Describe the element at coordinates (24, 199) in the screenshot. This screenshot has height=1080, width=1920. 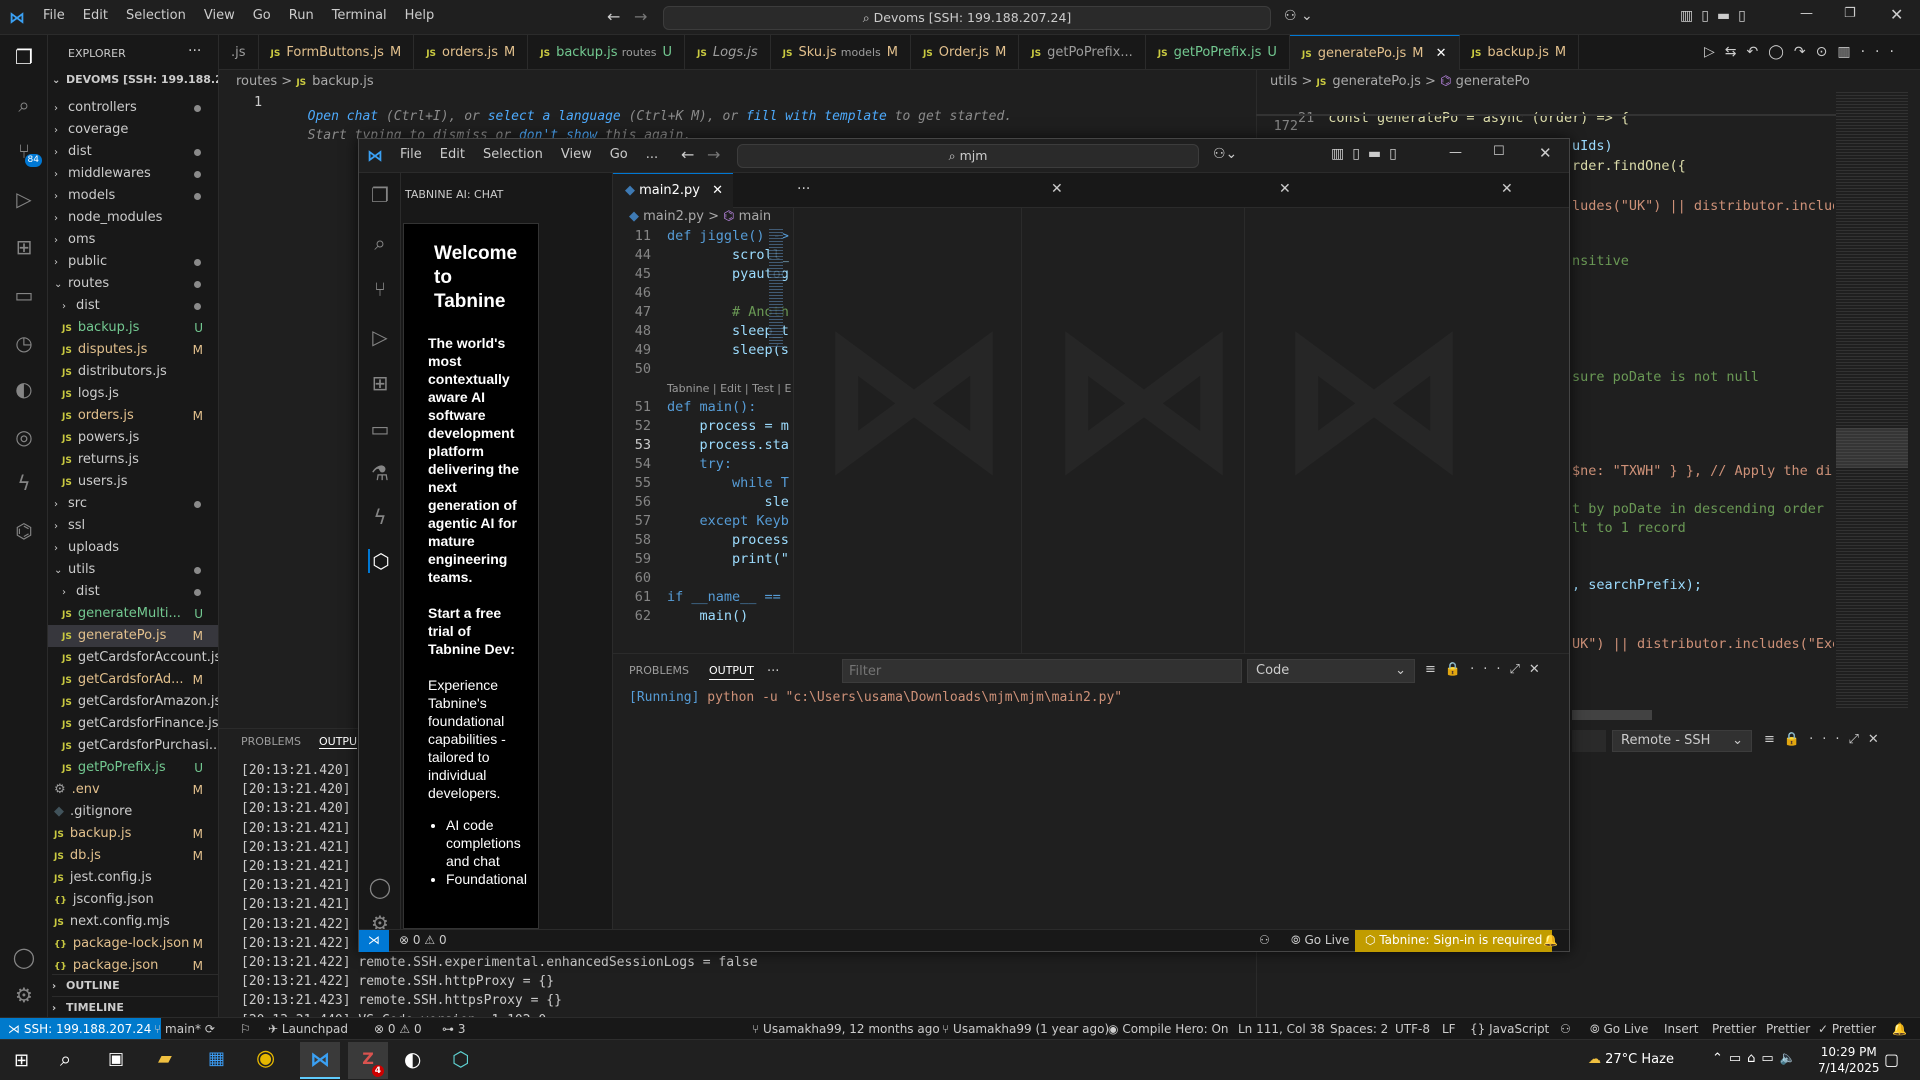
I see `run-debug-icon: ▷` at that location.